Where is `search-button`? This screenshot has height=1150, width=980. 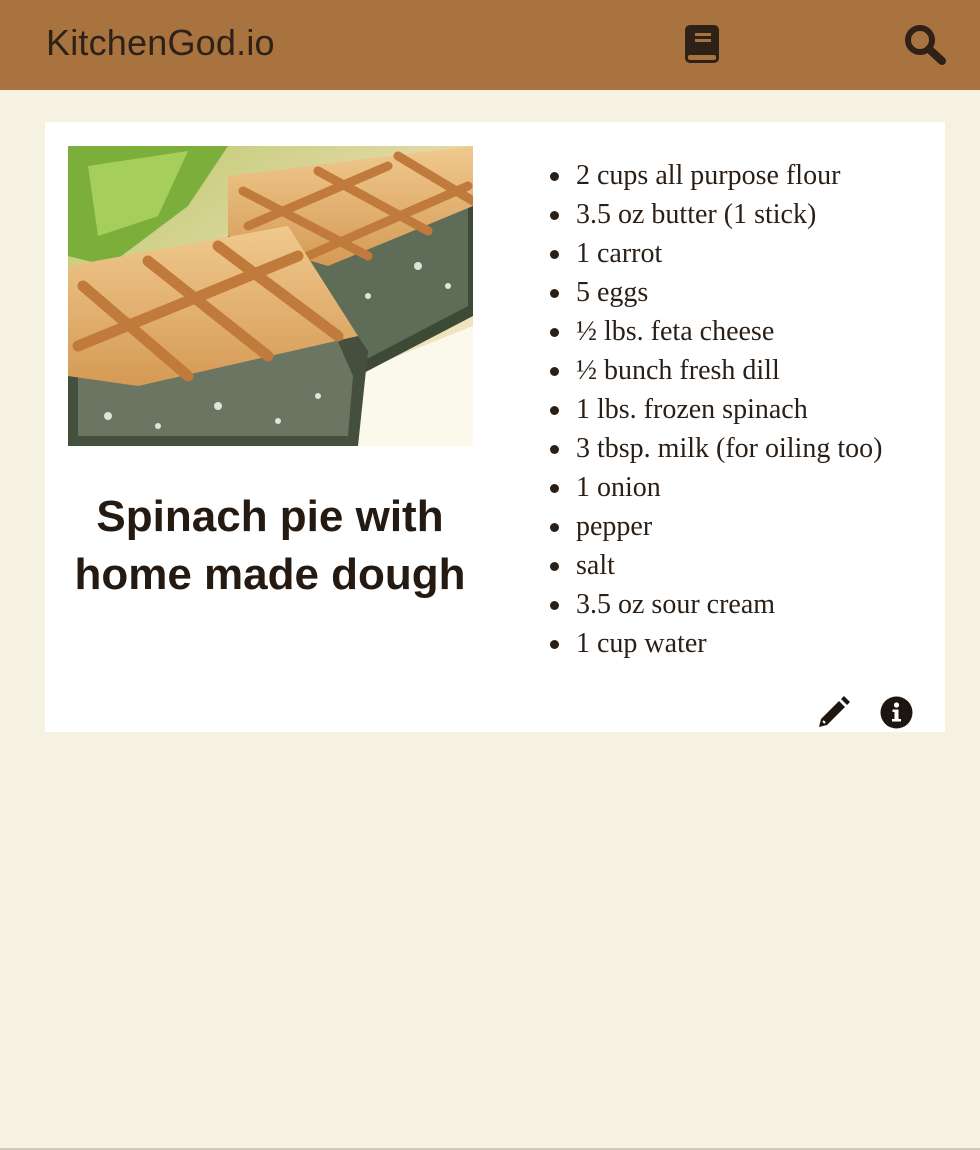
search-button is located at coordinates (925, 44).